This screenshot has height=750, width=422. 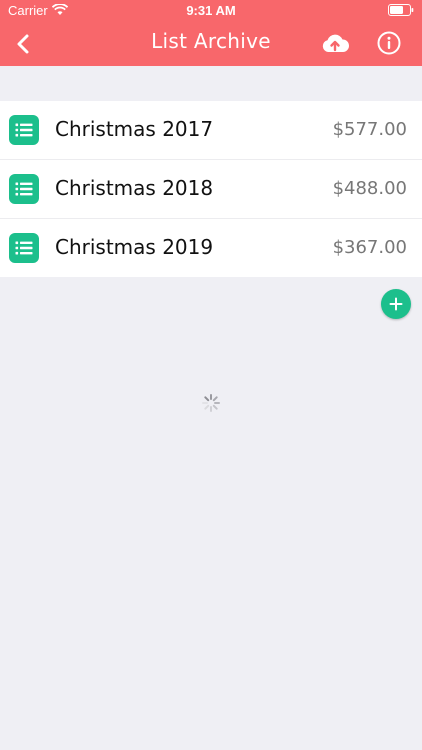 I want to click on header: Carrier 9:31 AM List Archive, so click(x=211, y=33).